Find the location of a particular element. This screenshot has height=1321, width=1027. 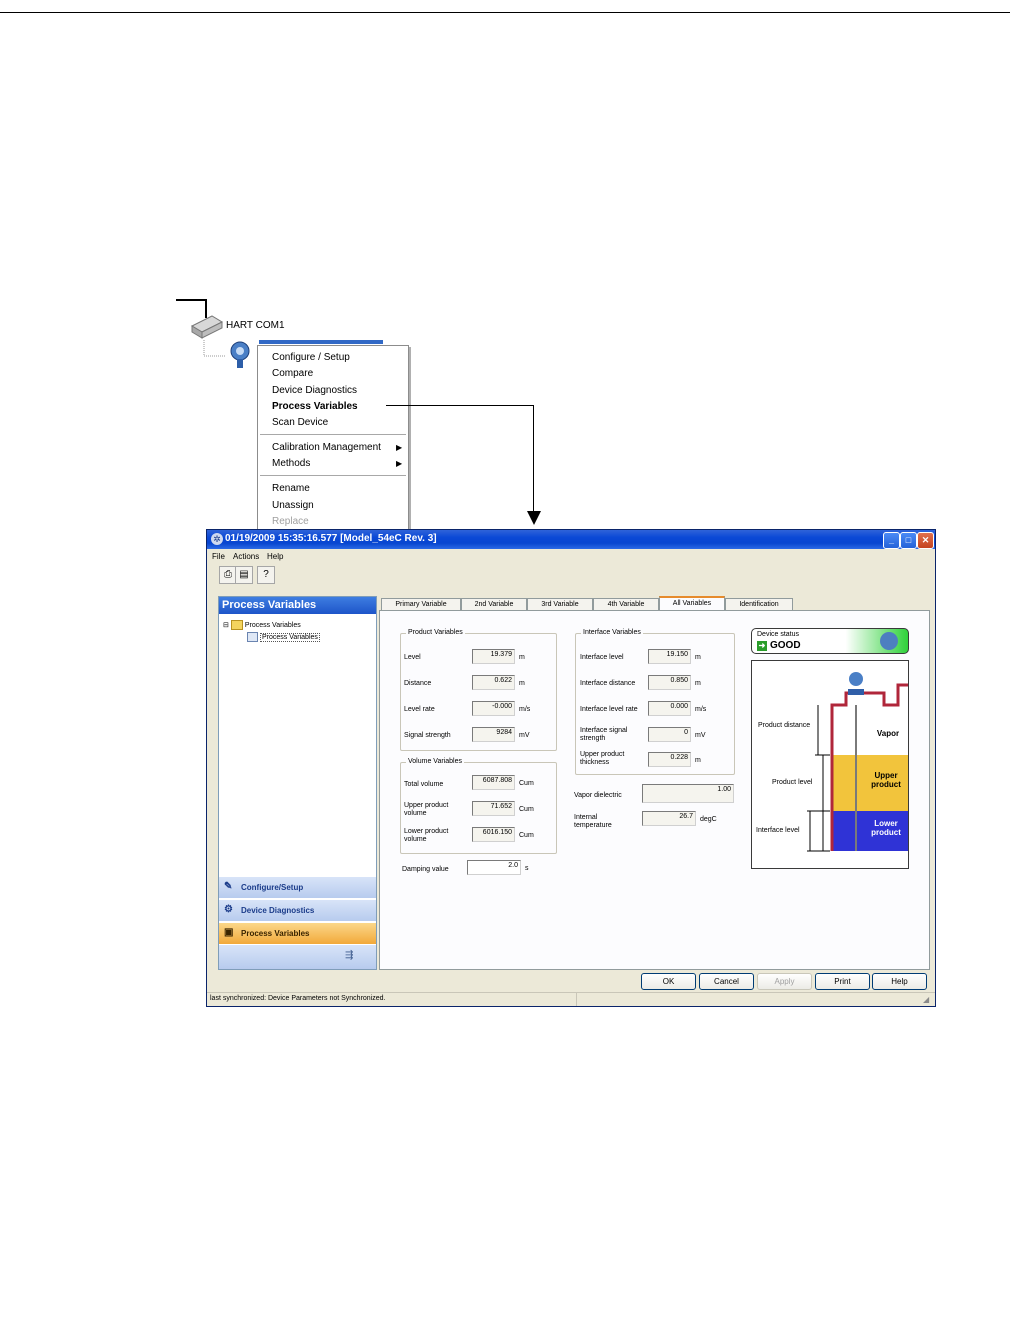

menu-item-unassign: Unassign is located at coordinates (293, 505).